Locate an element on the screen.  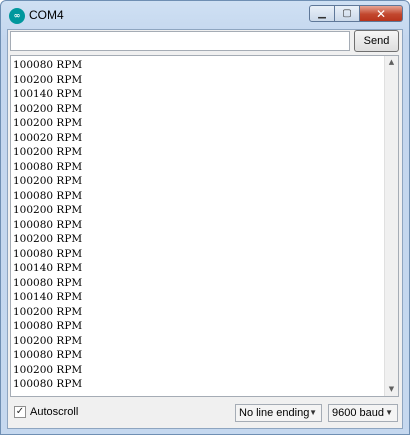
line-ending-value: No line ending is located at coordinates (274, 413).